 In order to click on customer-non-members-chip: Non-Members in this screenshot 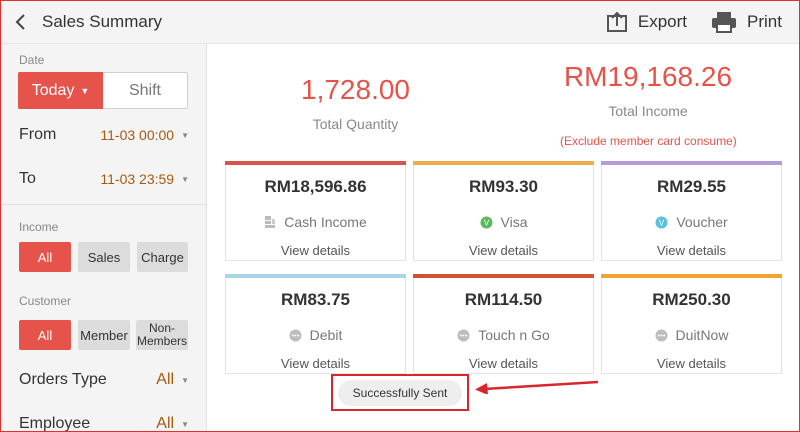, I will do `click(162, 335)`.